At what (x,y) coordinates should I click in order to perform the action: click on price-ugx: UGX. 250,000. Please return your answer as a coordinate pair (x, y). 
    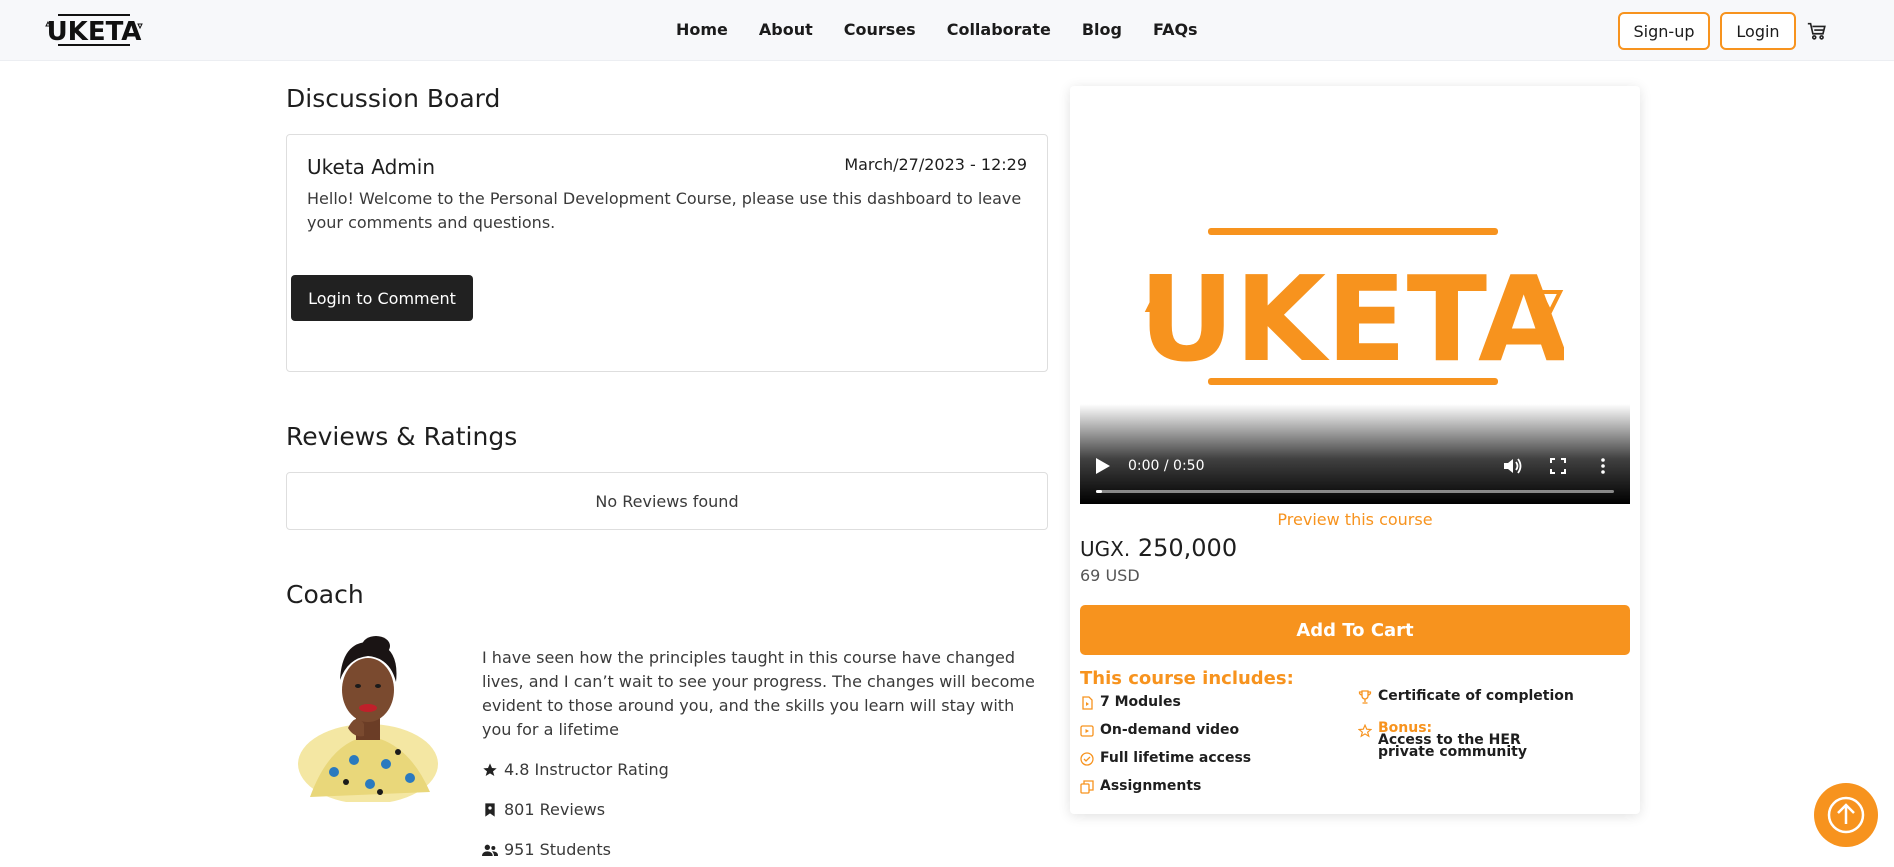
    Looking at the image, I should click on (1158, 548).